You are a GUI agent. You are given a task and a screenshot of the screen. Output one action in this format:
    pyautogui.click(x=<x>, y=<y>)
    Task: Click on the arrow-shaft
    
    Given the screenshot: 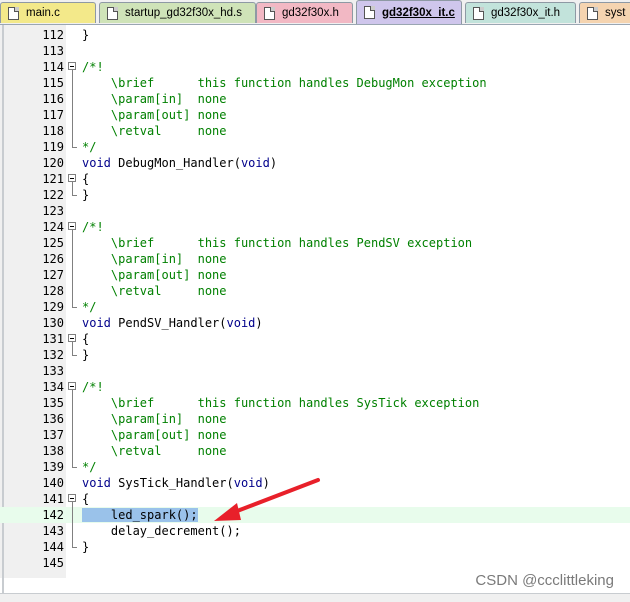 What is the action you would take?
    pyautogui.click(x=275, y=496)
    